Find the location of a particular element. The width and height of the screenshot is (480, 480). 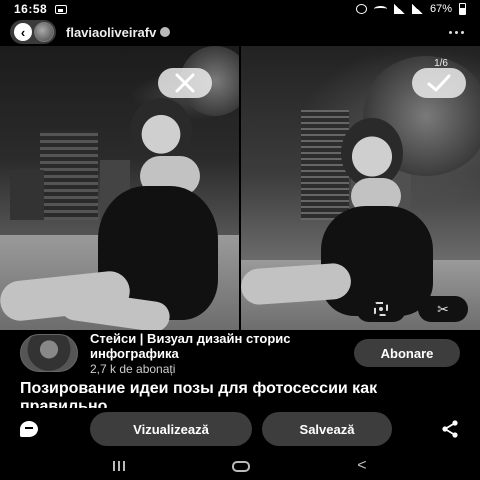

recents-button is located at coordinates (119, 466).